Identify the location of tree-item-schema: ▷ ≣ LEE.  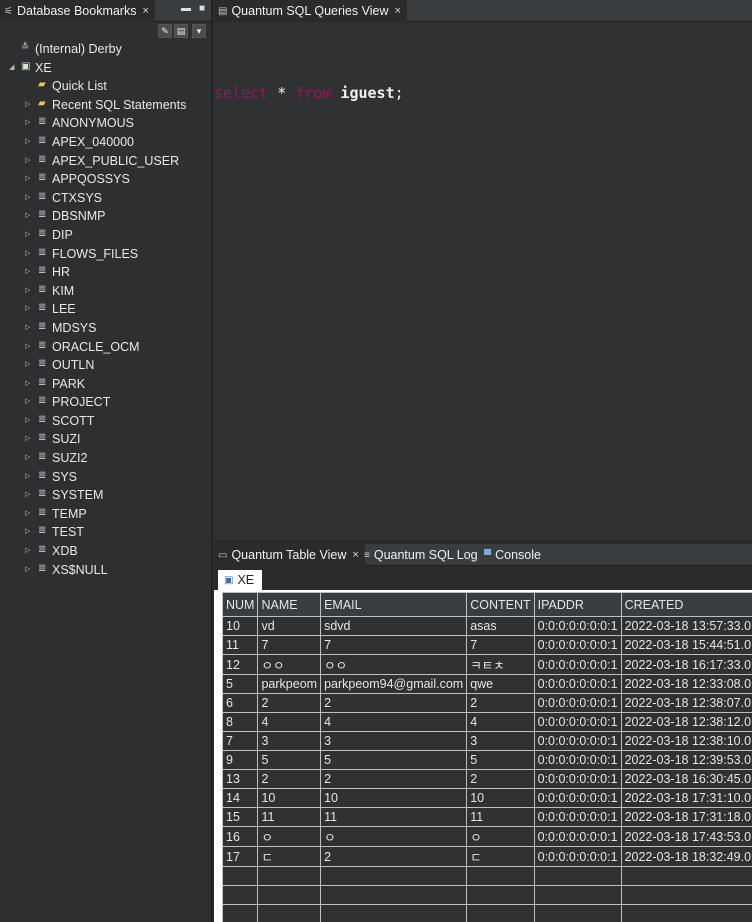
(106, 309).